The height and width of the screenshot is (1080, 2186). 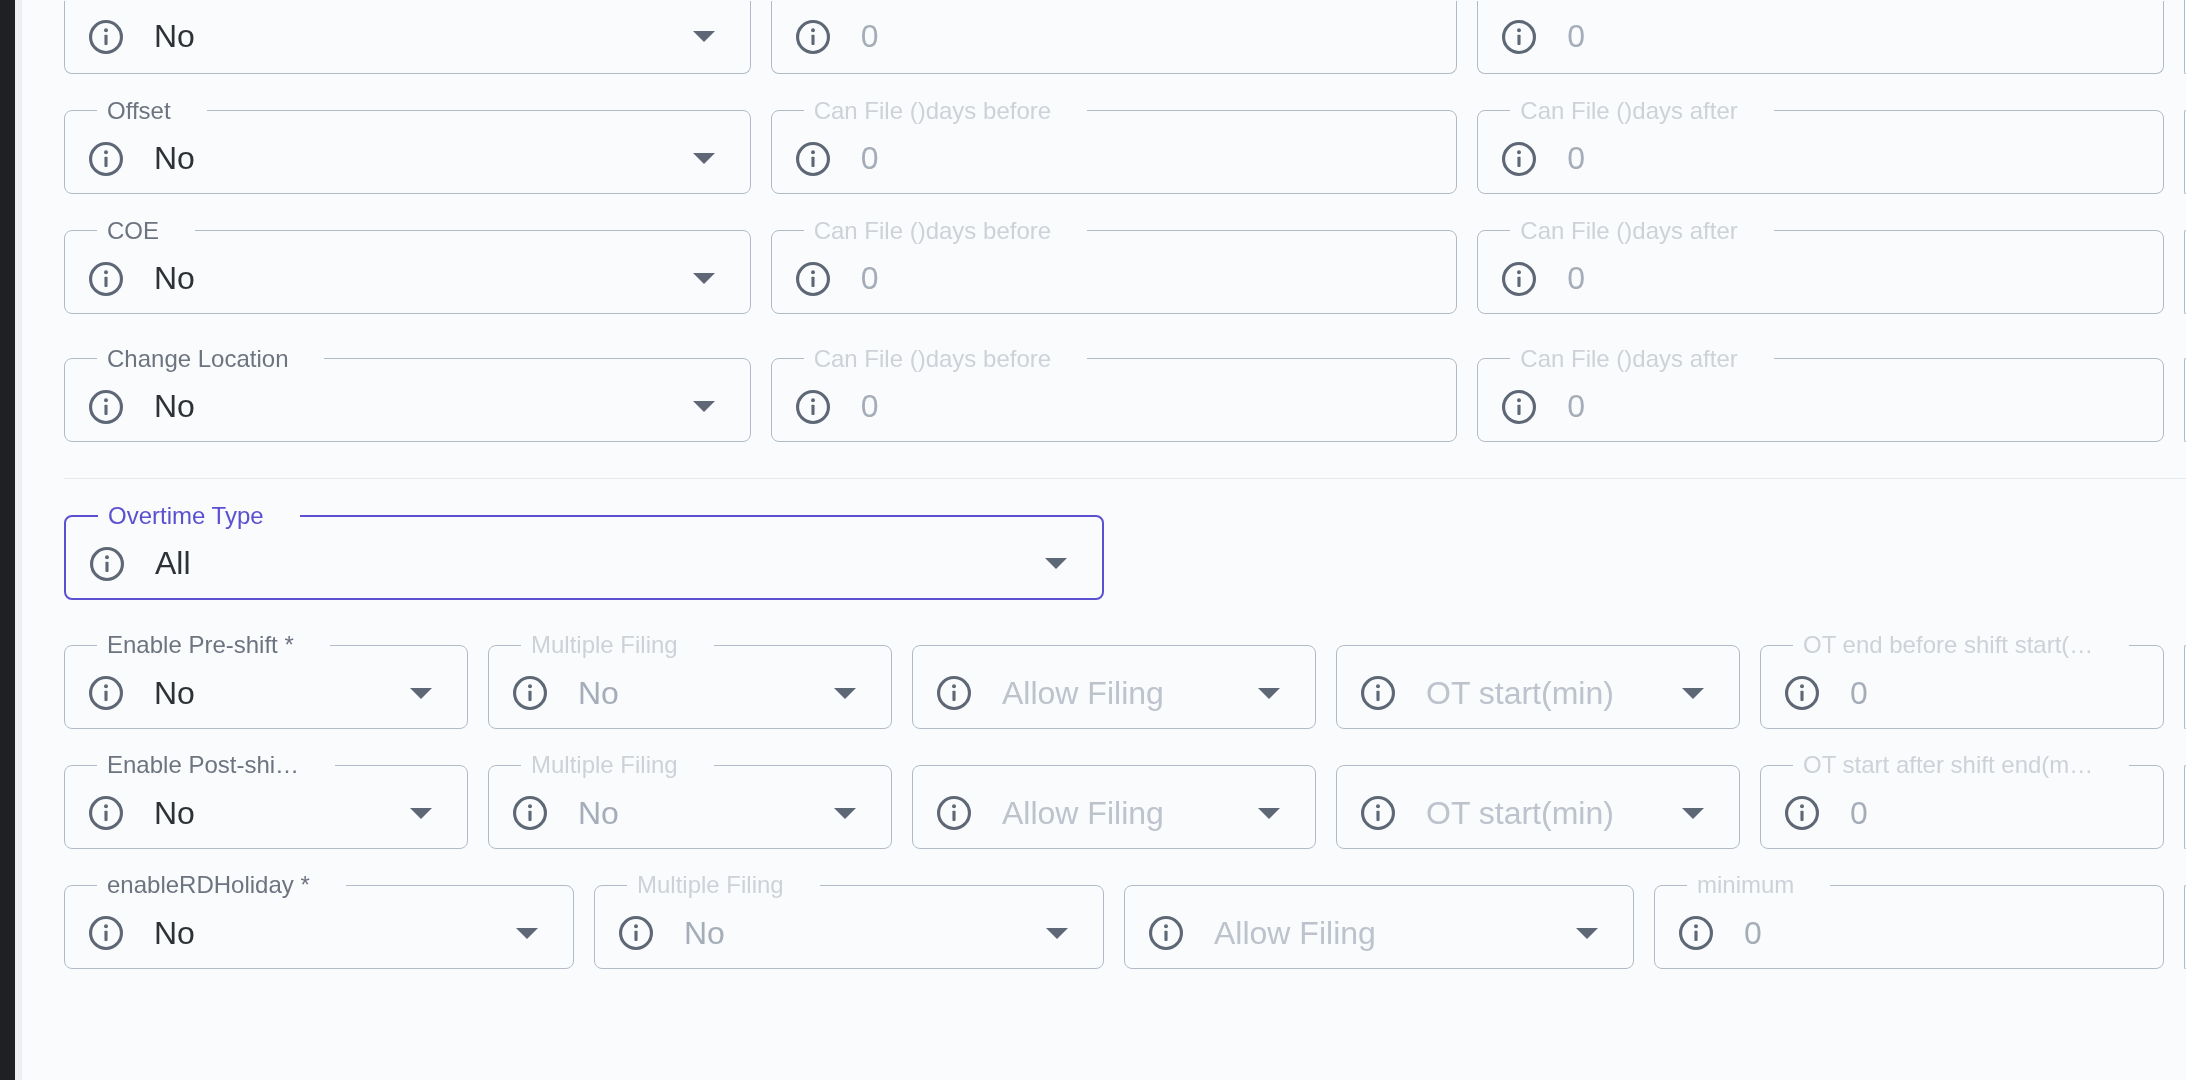 I want to click on field-label: enableRDHoliday *, so click(x=208, y=884).